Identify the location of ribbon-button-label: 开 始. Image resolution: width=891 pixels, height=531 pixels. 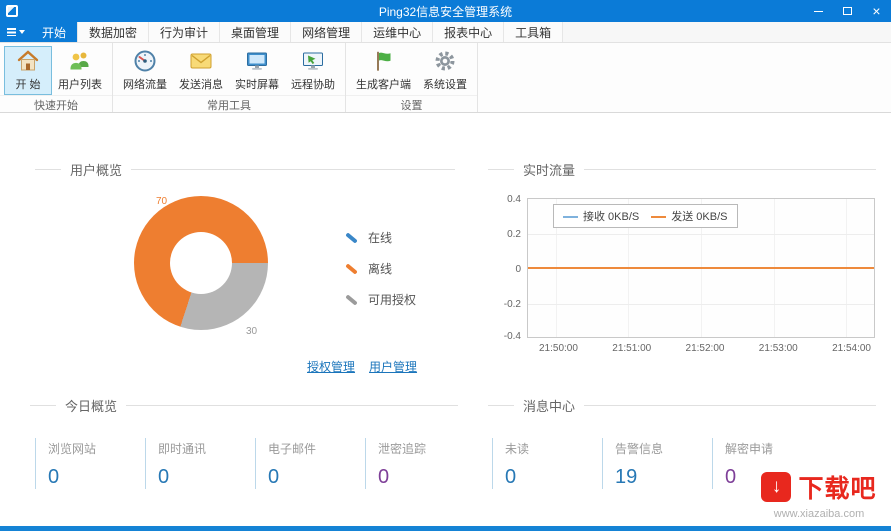
(28, 85).